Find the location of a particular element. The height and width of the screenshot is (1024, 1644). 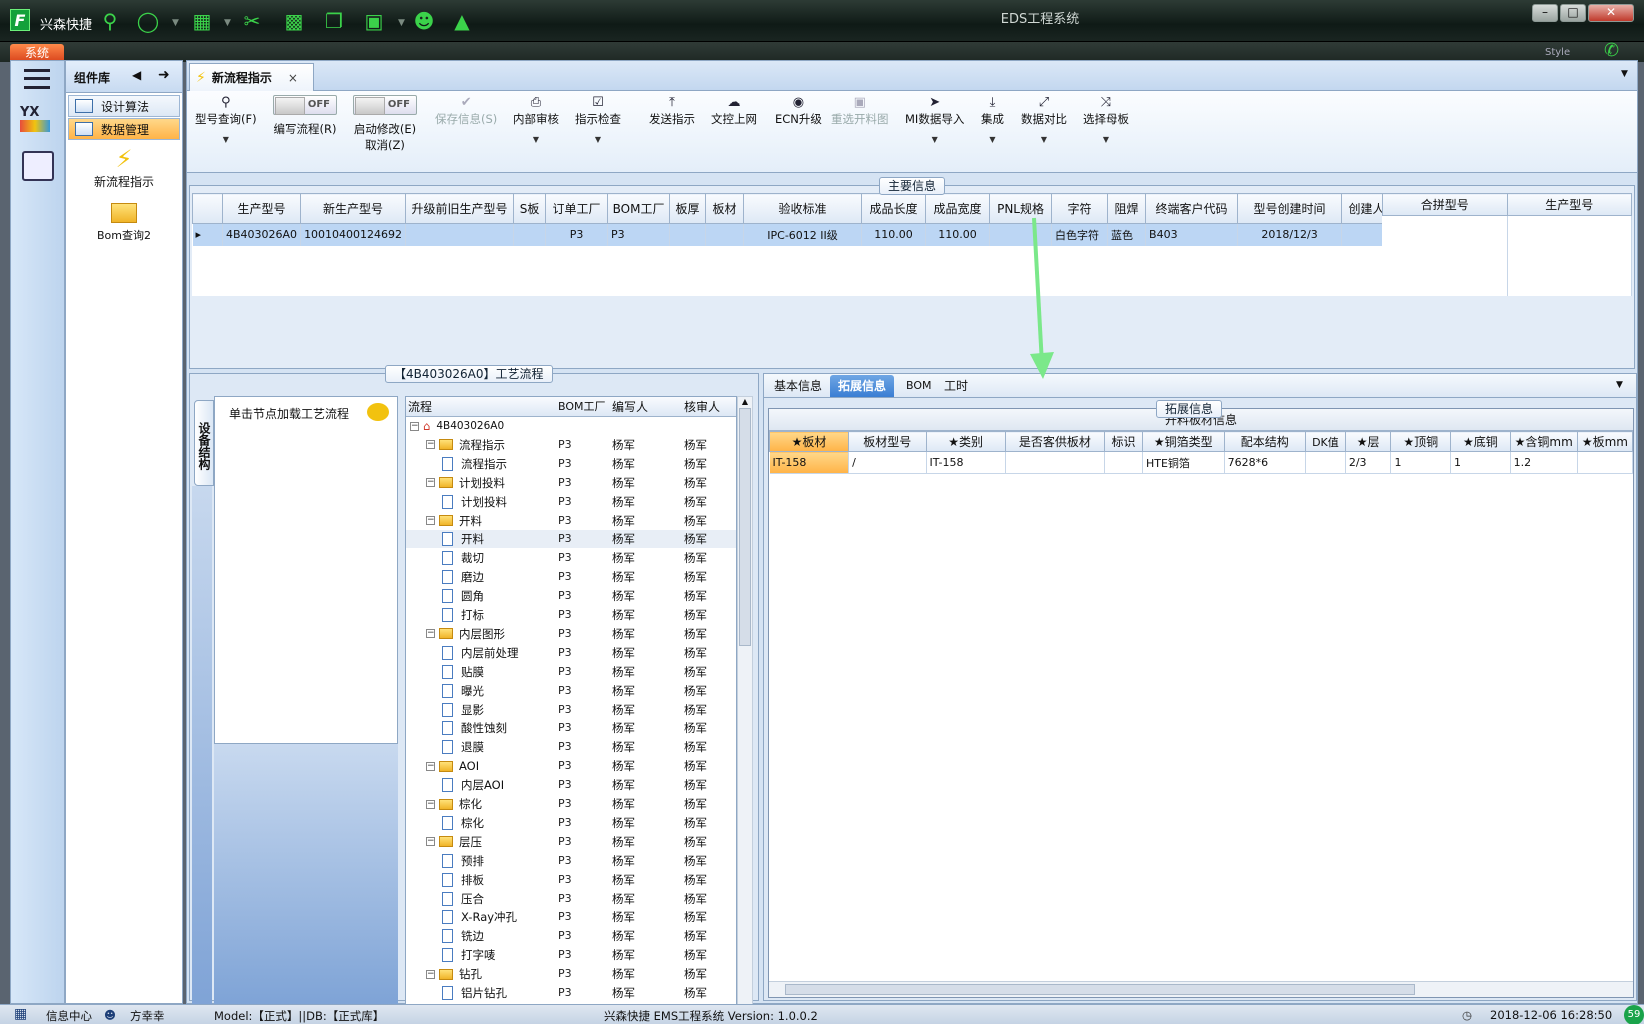

tree-node: − 计划投料 is located at coordinates (465, 483).